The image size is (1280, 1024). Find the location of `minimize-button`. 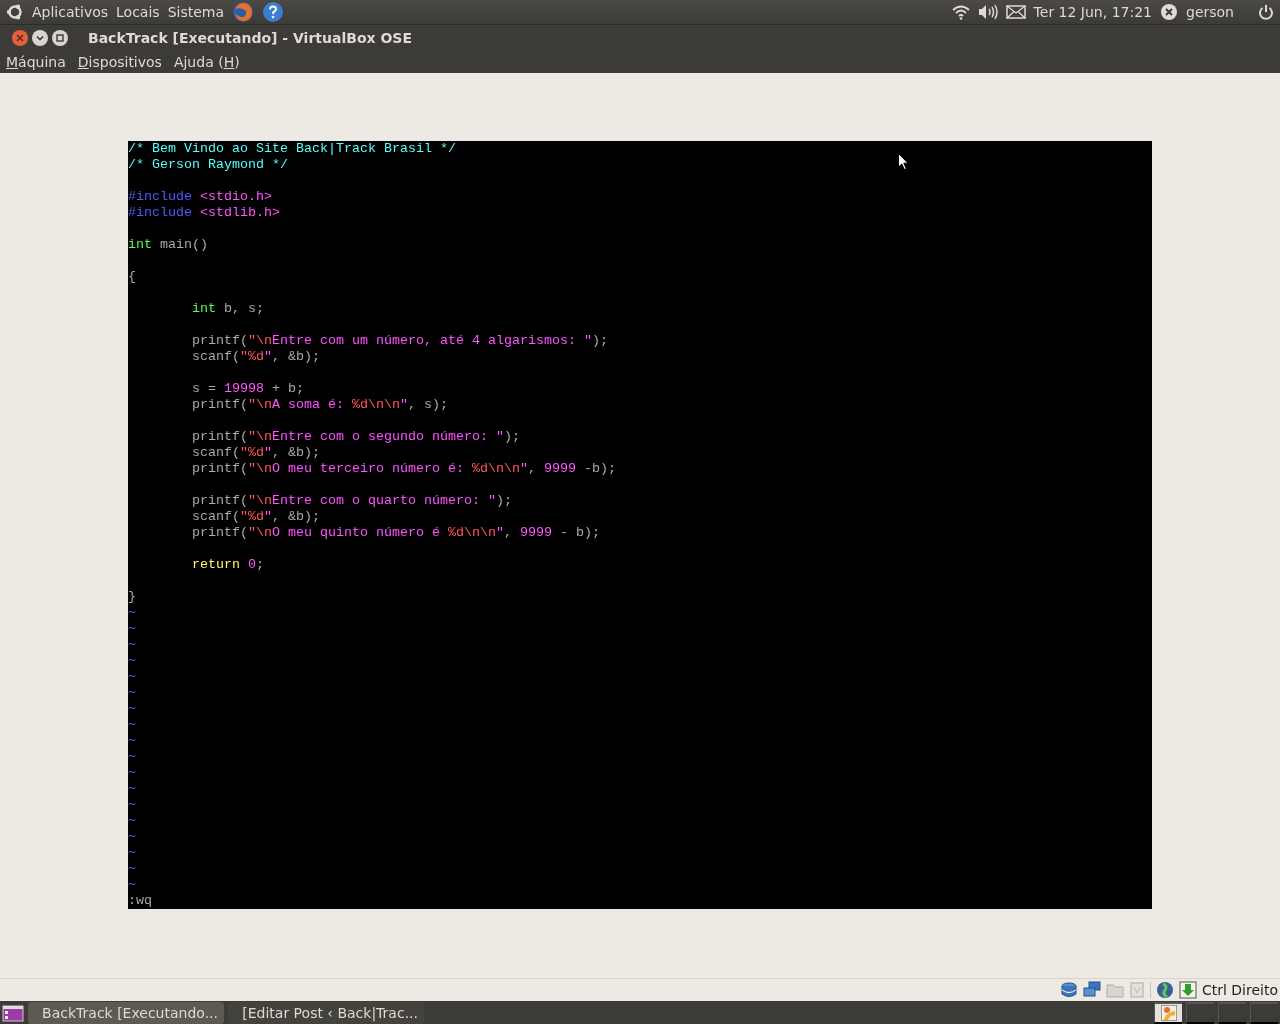

minimize-button is located at coordinates (40, 38).